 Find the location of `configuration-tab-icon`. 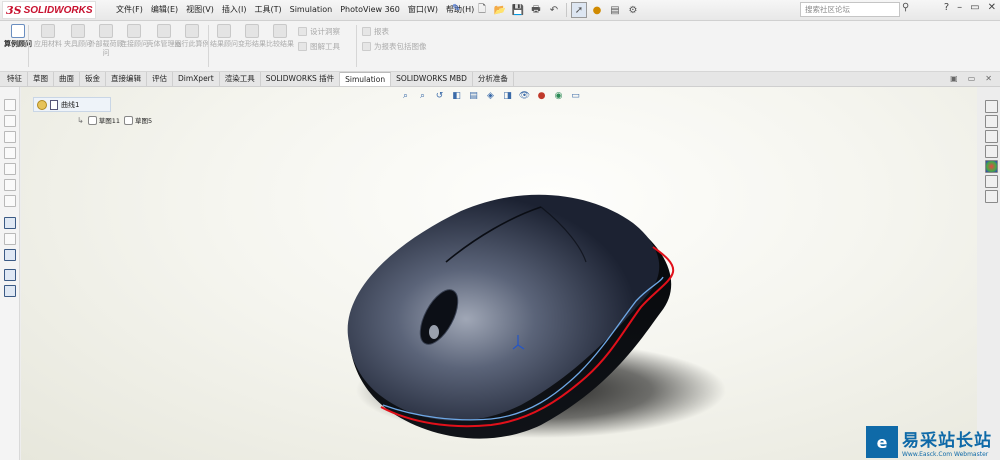

configuration-tab-icon is located at coordinates (10, 137).